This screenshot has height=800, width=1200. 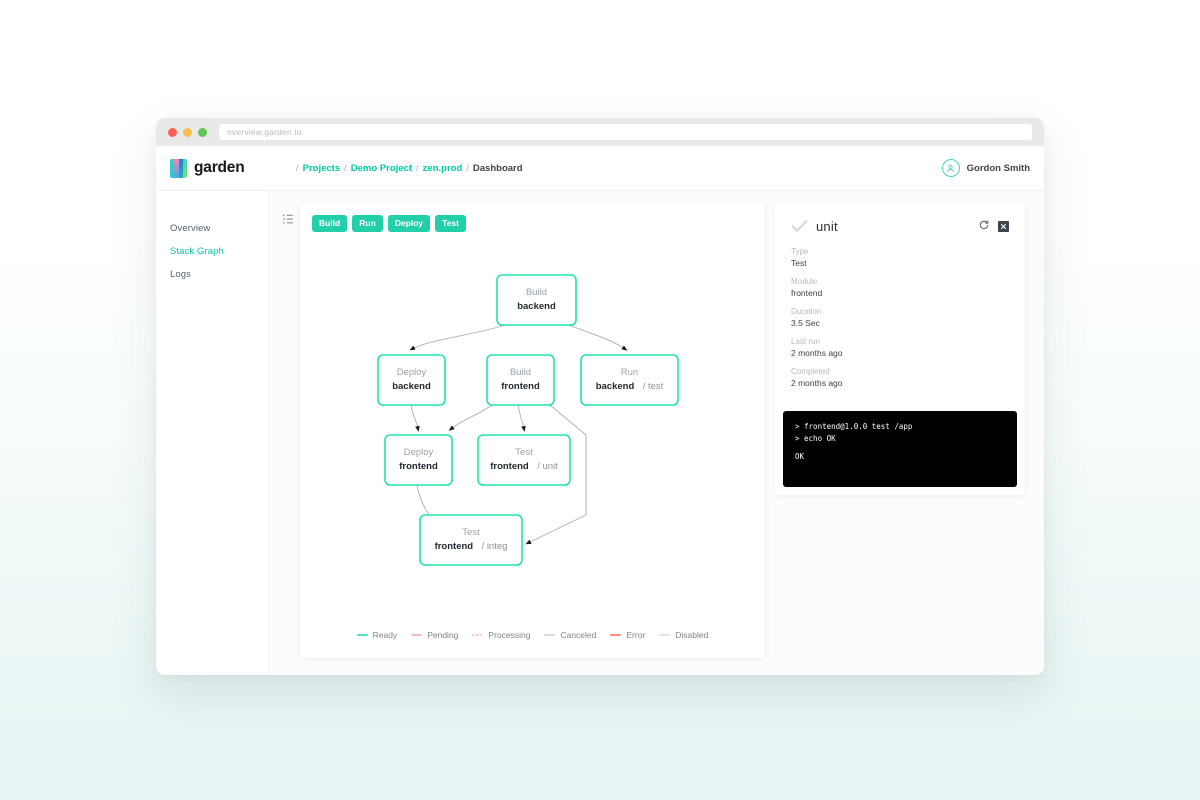 I want to click on legend-swatch-error, so click(x=616, y=635).